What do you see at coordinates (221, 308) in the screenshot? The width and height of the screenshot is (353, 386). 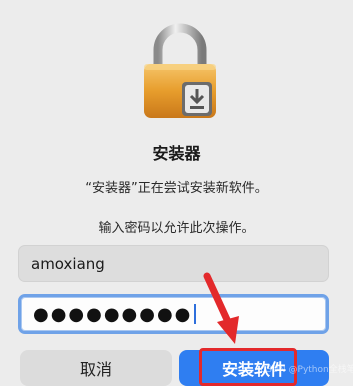 I see `red-arrow-icon` at bounding box center [221, 308].